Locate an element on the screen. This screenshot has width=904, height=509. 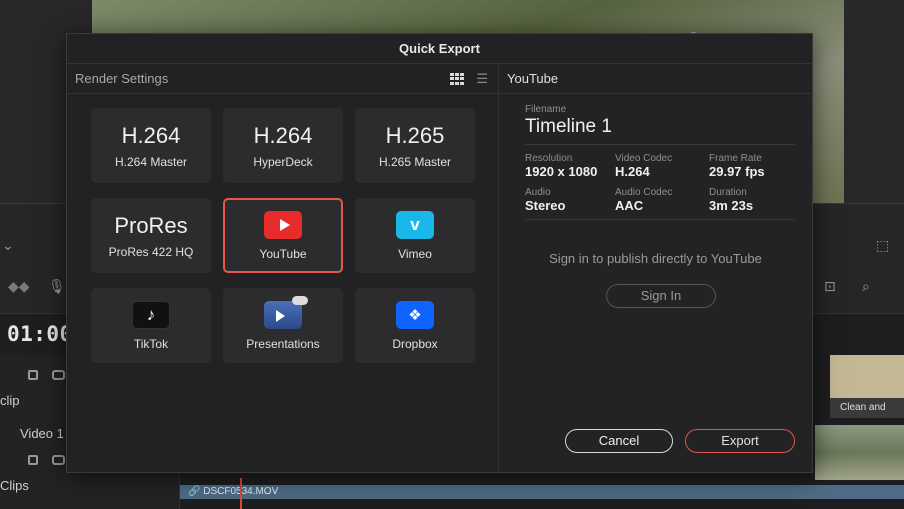
resolution-label: Resolution is located at coordinates (549, 158).